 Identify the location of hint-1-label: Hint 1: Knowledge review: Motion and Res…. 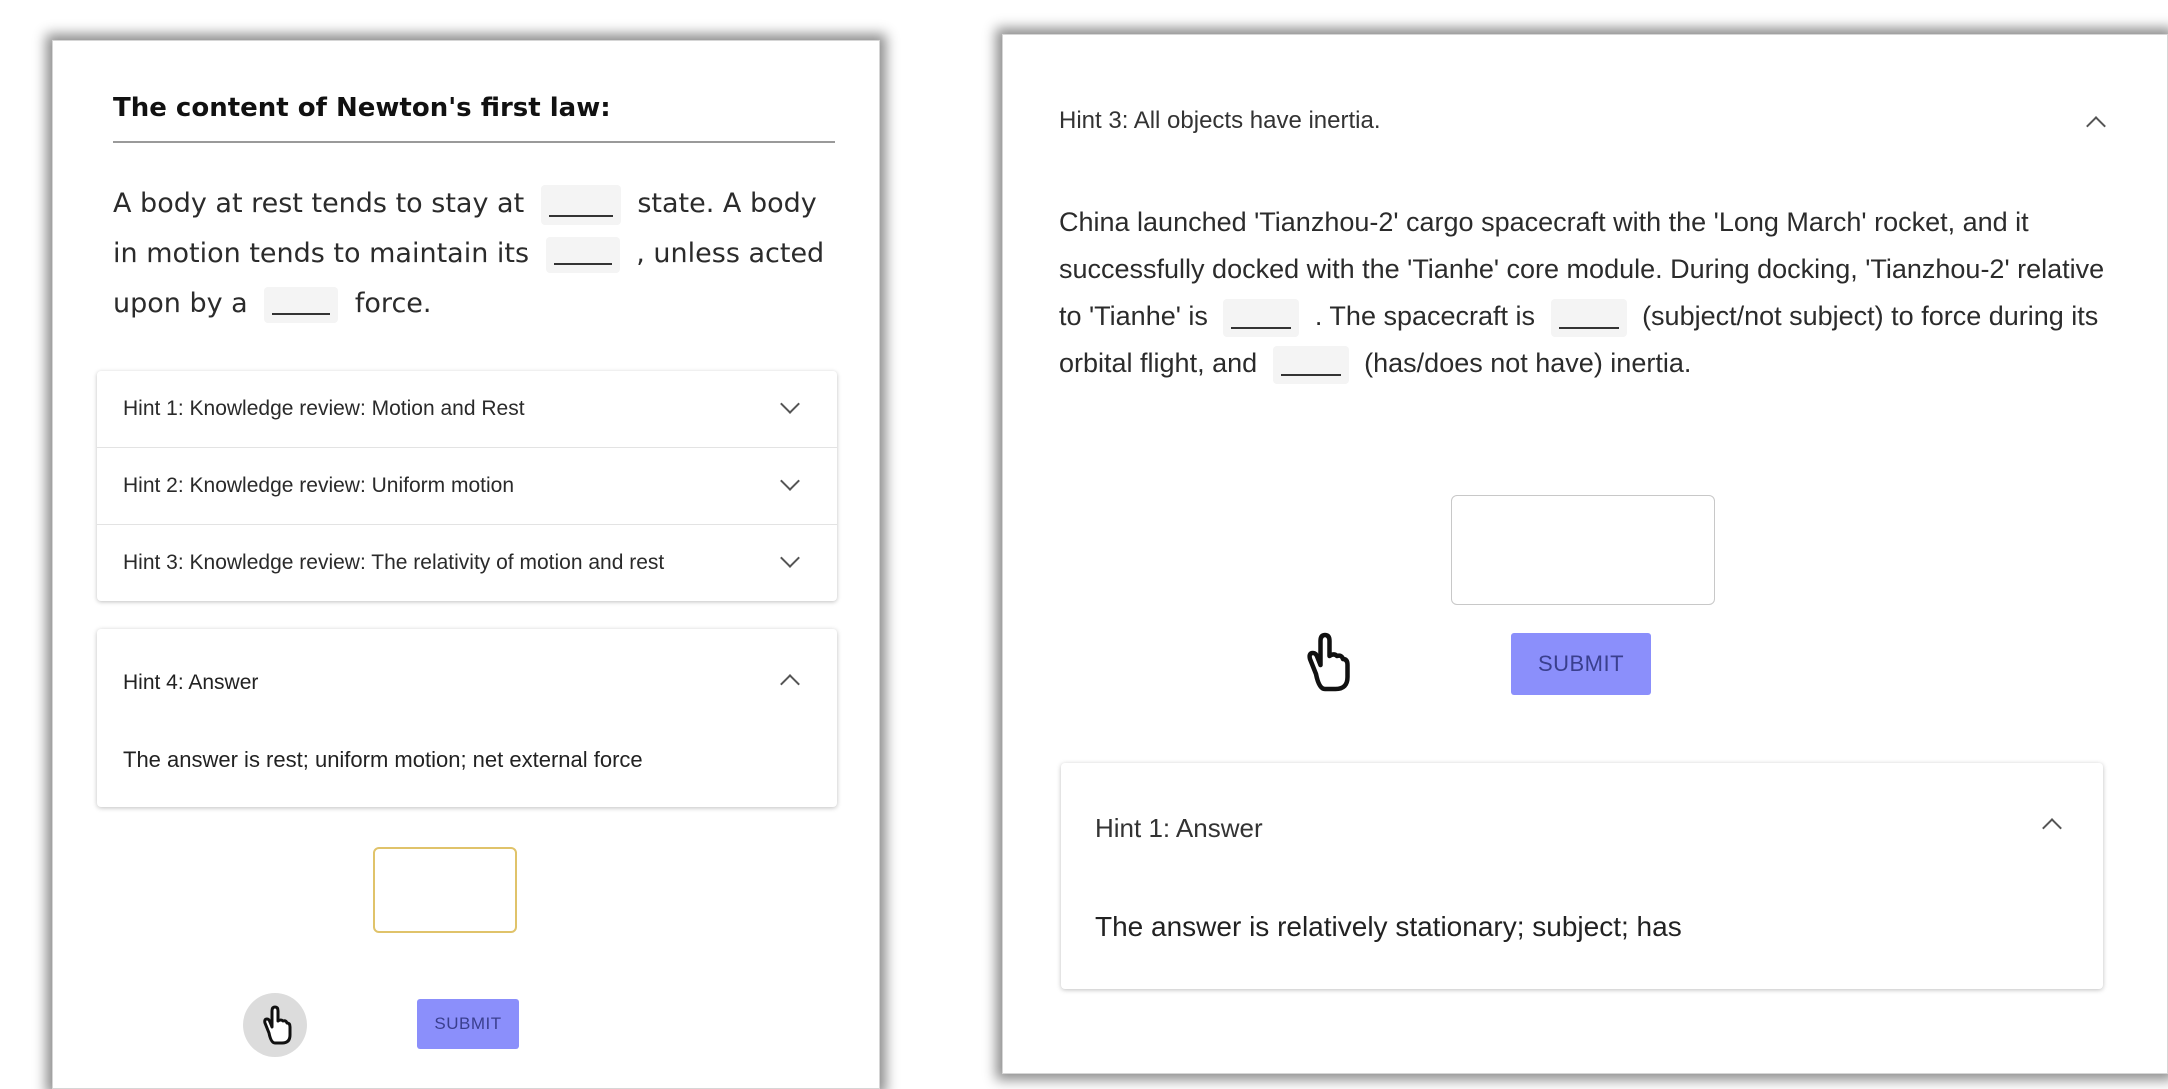
(324, 408).